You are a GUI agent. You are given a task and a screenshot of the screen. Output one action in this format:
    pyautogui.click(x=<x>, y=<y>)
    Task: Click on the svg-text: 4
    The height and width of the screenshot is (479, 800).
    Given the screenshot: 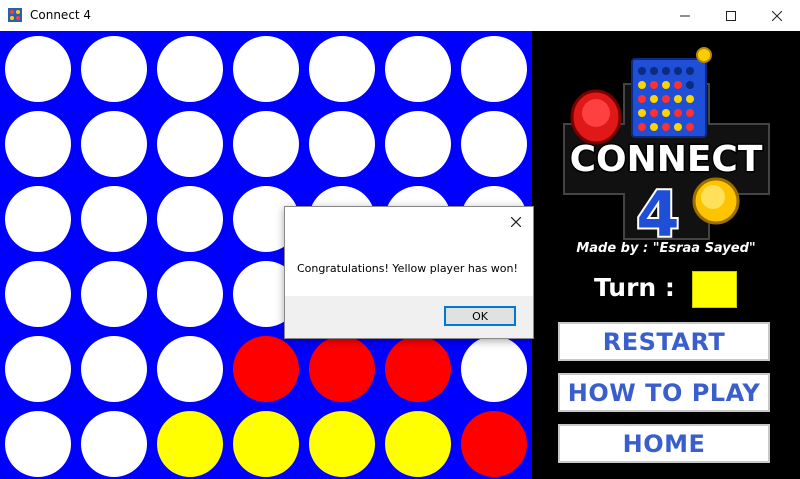 What is the action you would take?
    pyautogui.click(x=657, y=211)
    